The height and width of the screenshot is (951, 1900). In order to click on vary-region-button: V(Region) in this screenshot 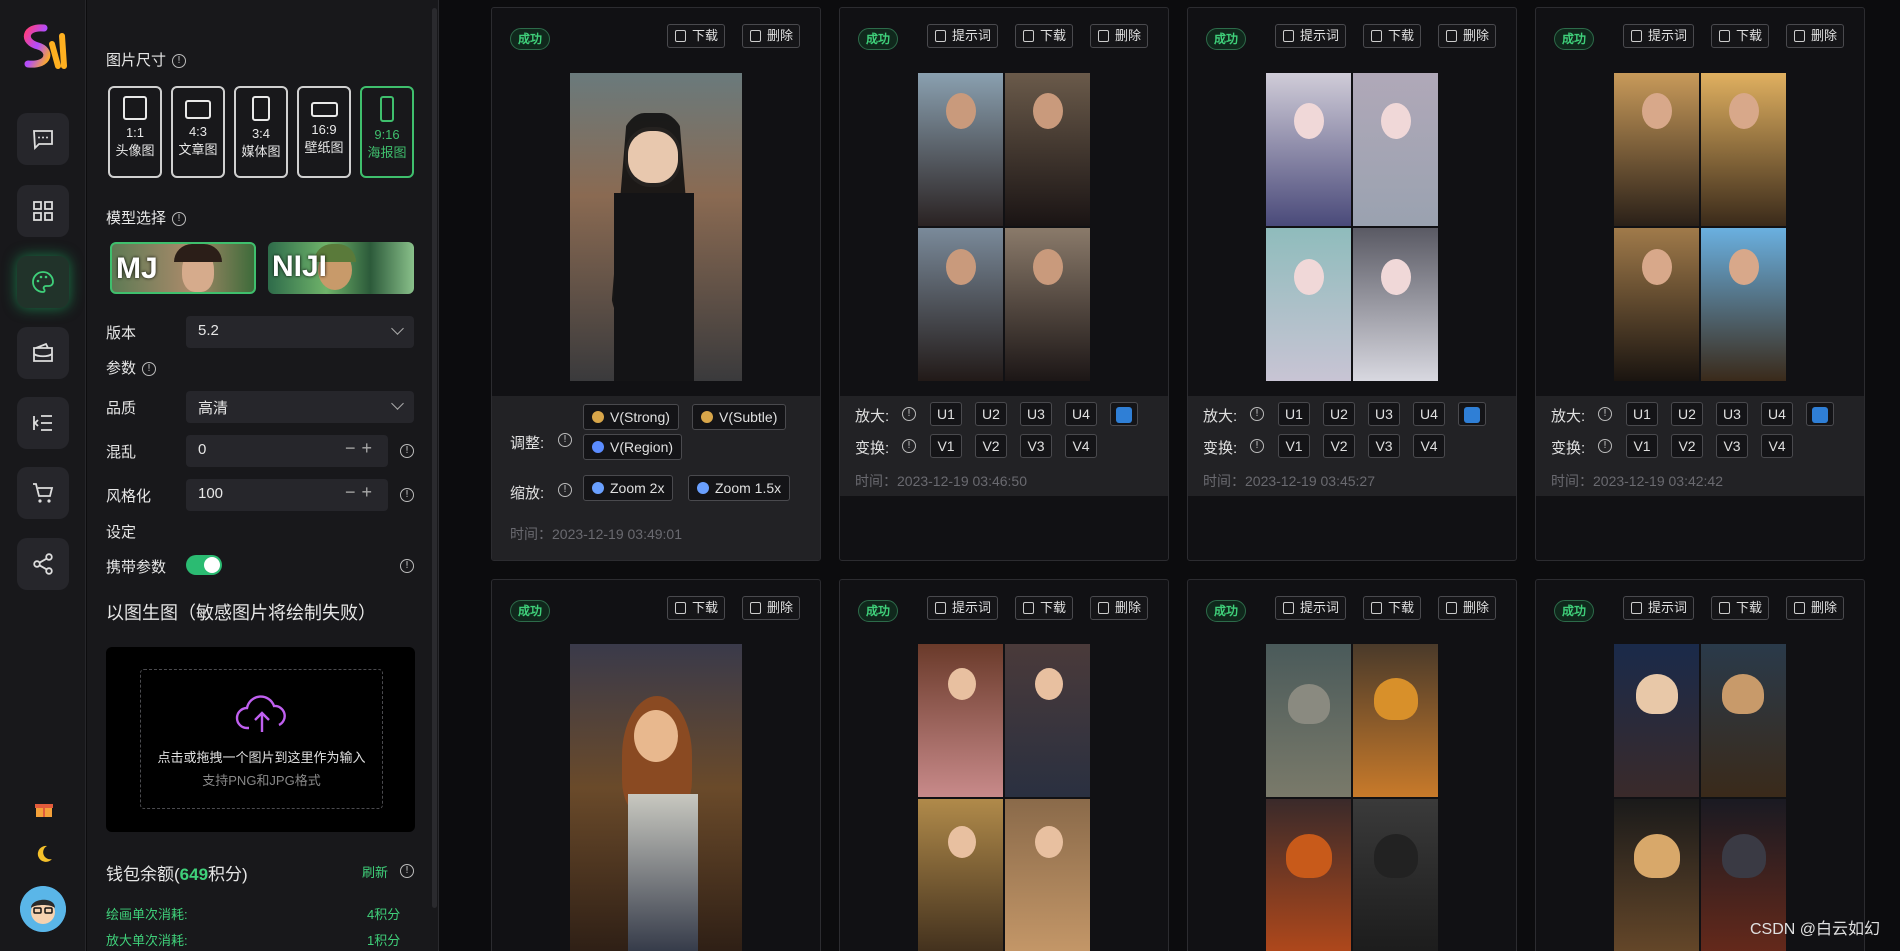, I will do `click(633, 447)`.